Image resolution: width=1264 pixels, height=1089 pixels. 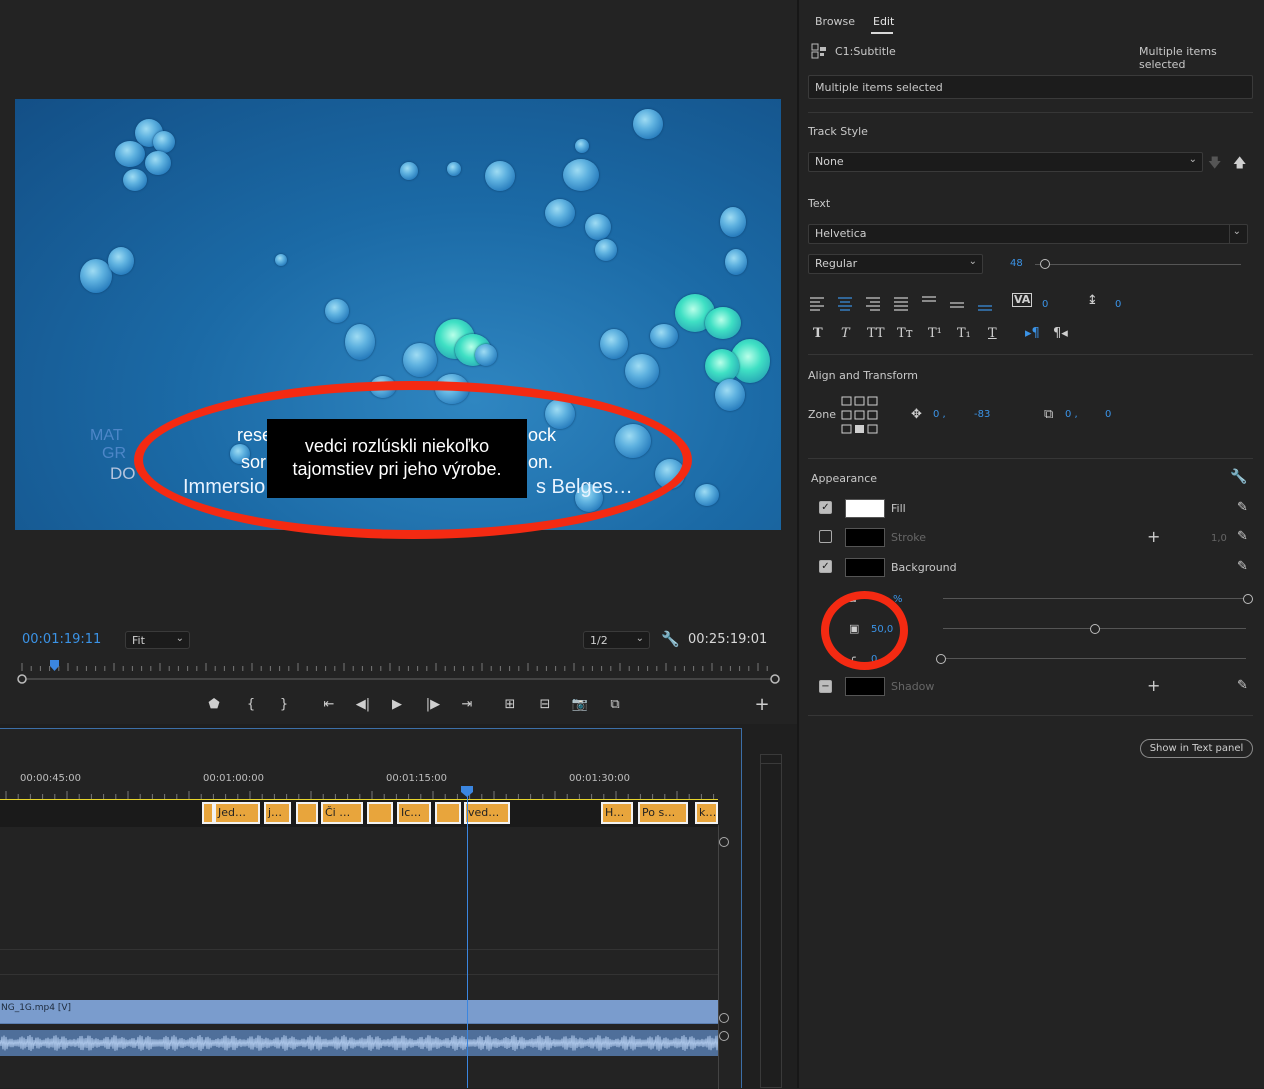 What do you see at coordinates (1060, 333) in the screenshot?
I see `rtl-direction-button: ¶◂` at bounding box center [1060, 333].